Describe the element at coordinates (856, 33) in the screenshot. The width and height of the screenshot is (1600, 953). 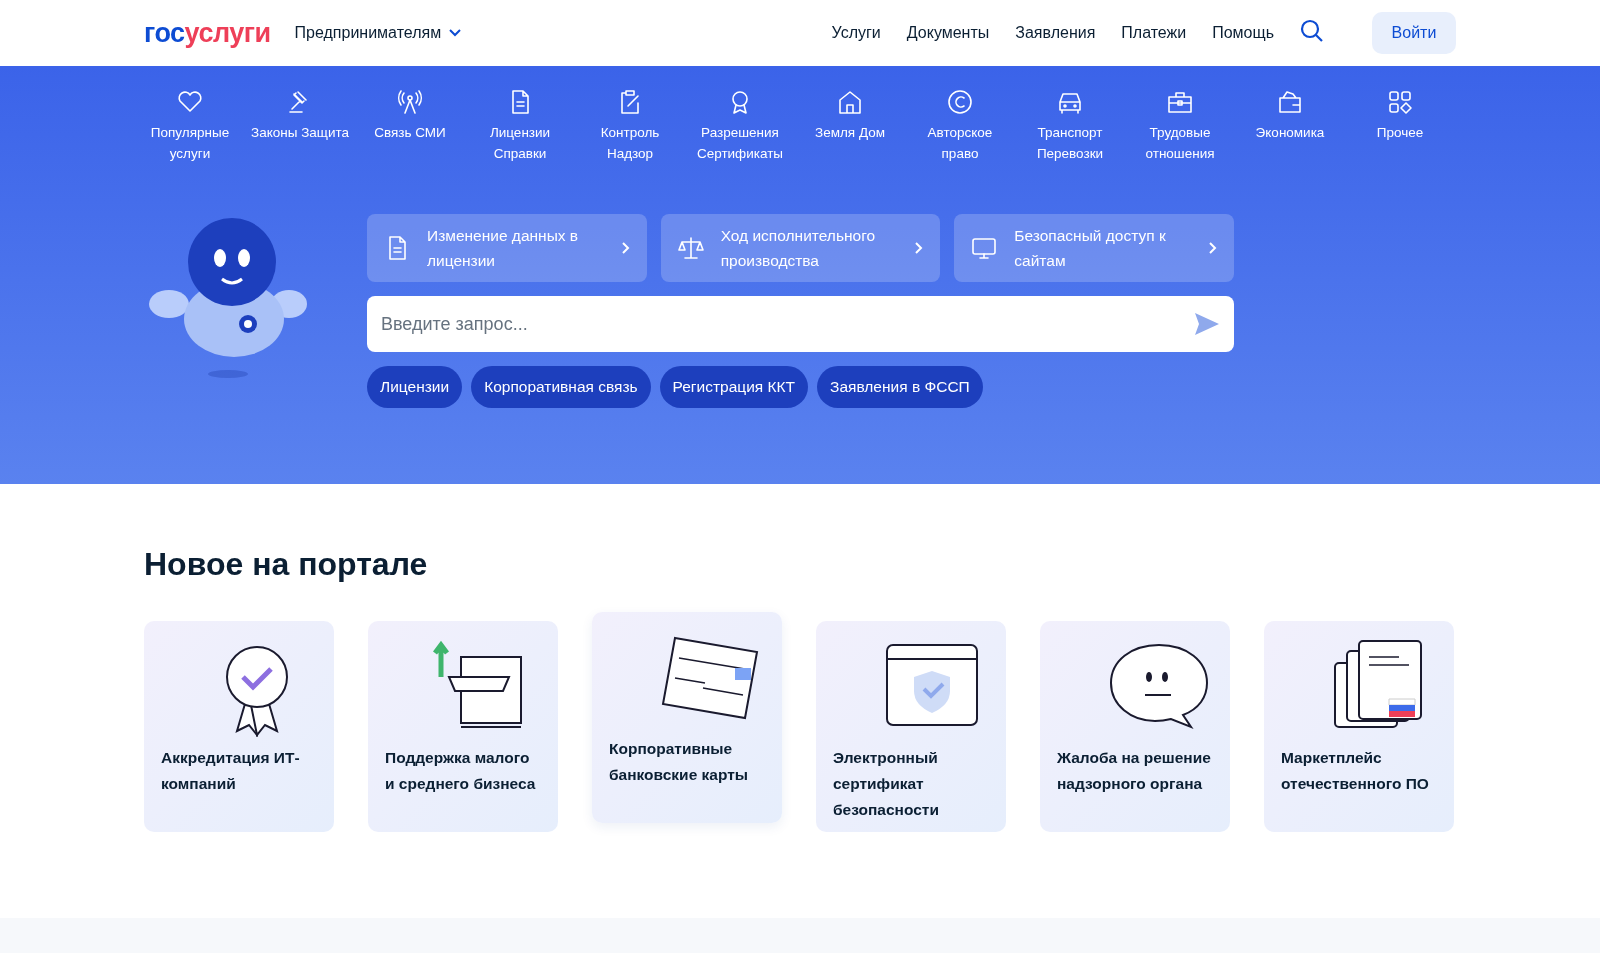
I see `nav-link: Услуги` at that location.